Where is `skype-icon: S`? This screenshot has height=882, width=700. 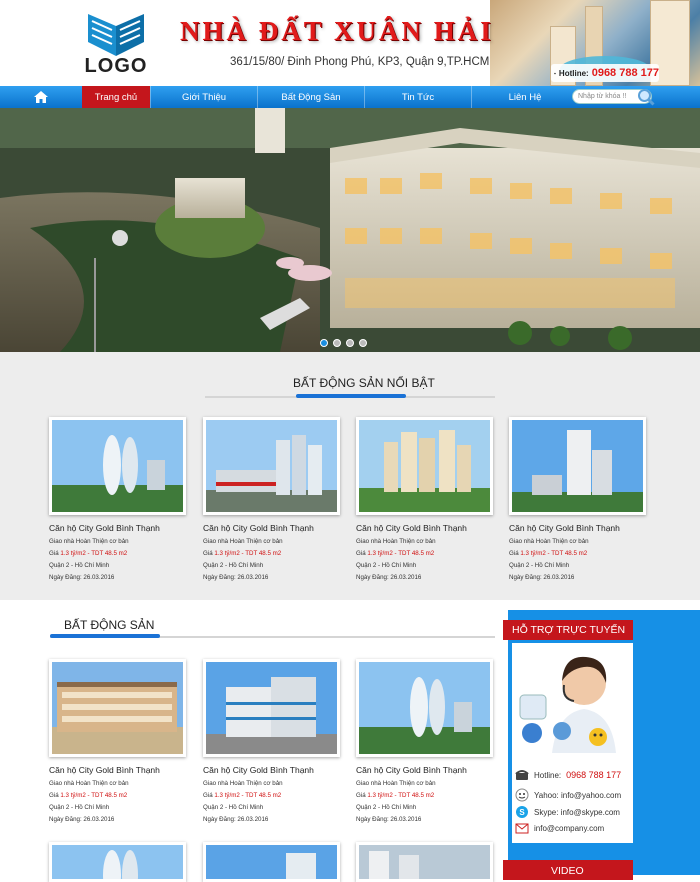 skype-icon: S is located at coordinates (522, 812).